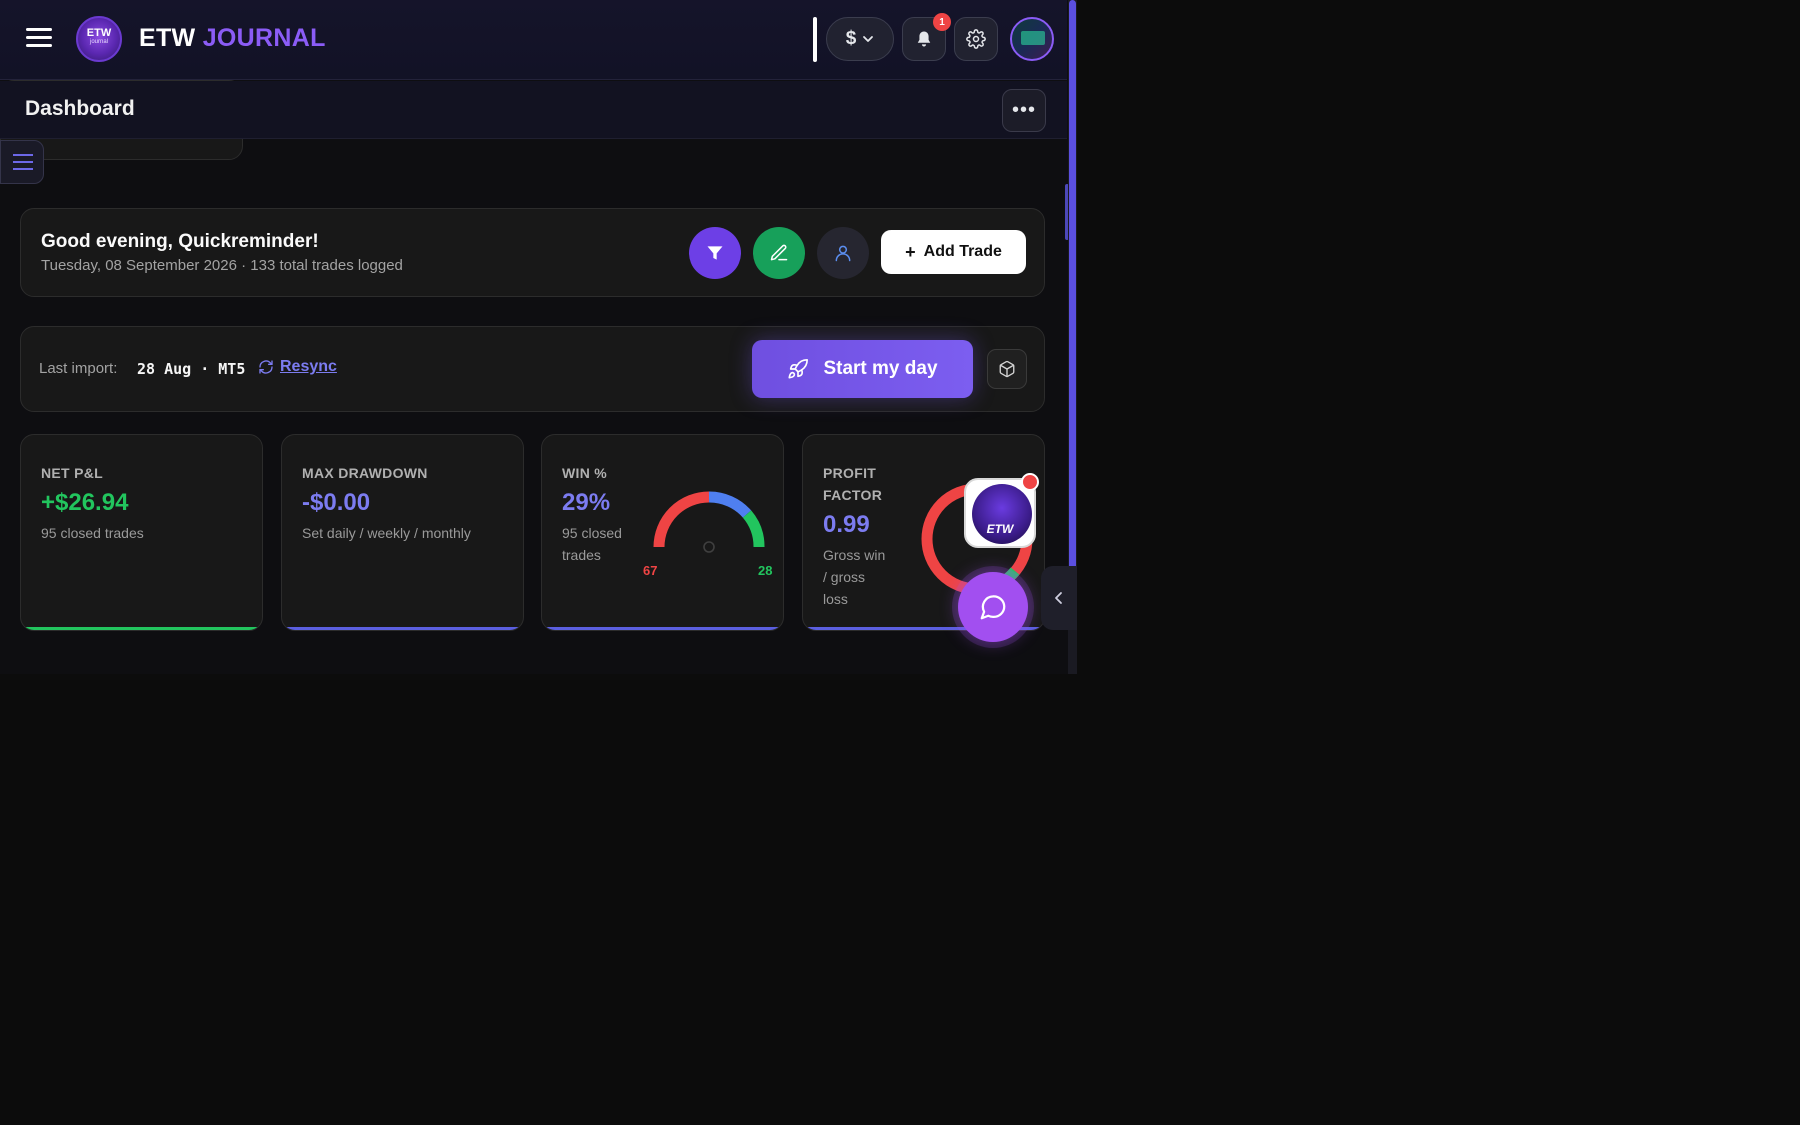  Describe the element at coordinates (851, 38) in the screenshot. I see `currency-symbol: $` at that location.